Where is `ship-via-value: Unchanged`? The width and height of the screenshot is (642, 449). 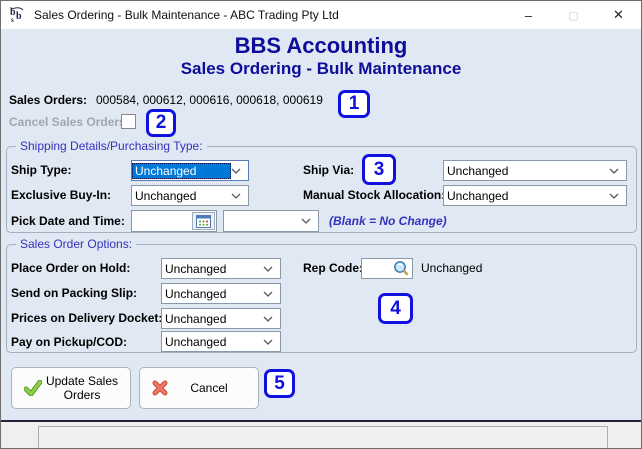
ship-via-value: Unchanged is located at coordinates (478, 170).